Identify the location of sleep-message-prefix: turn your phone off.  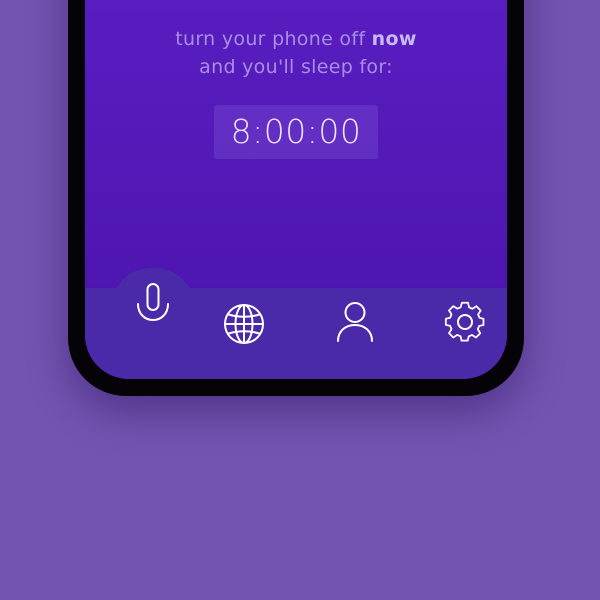
(273, 39).